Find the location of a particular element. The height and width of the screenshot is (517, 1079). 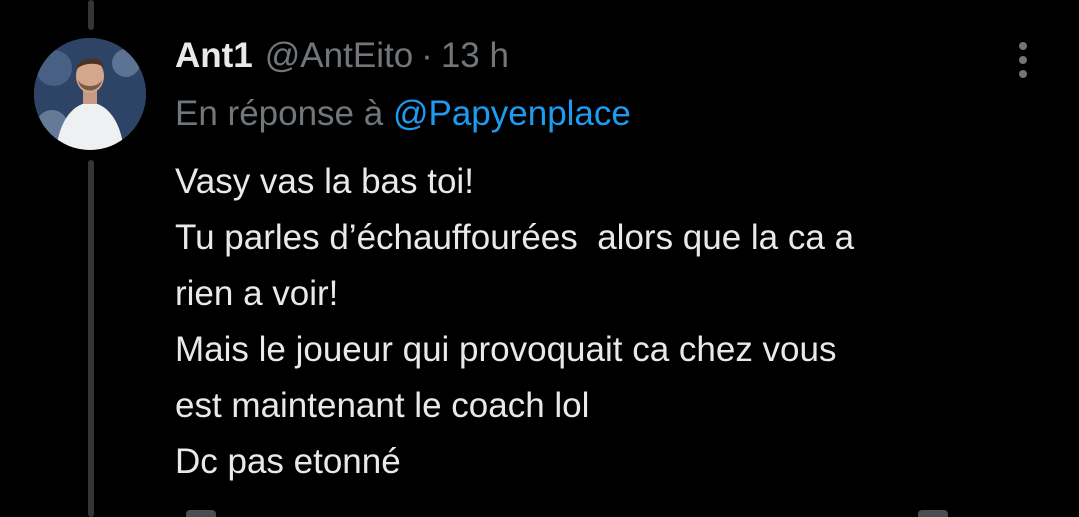

author-handle: @AntEito is located at coordinates (339, 56).